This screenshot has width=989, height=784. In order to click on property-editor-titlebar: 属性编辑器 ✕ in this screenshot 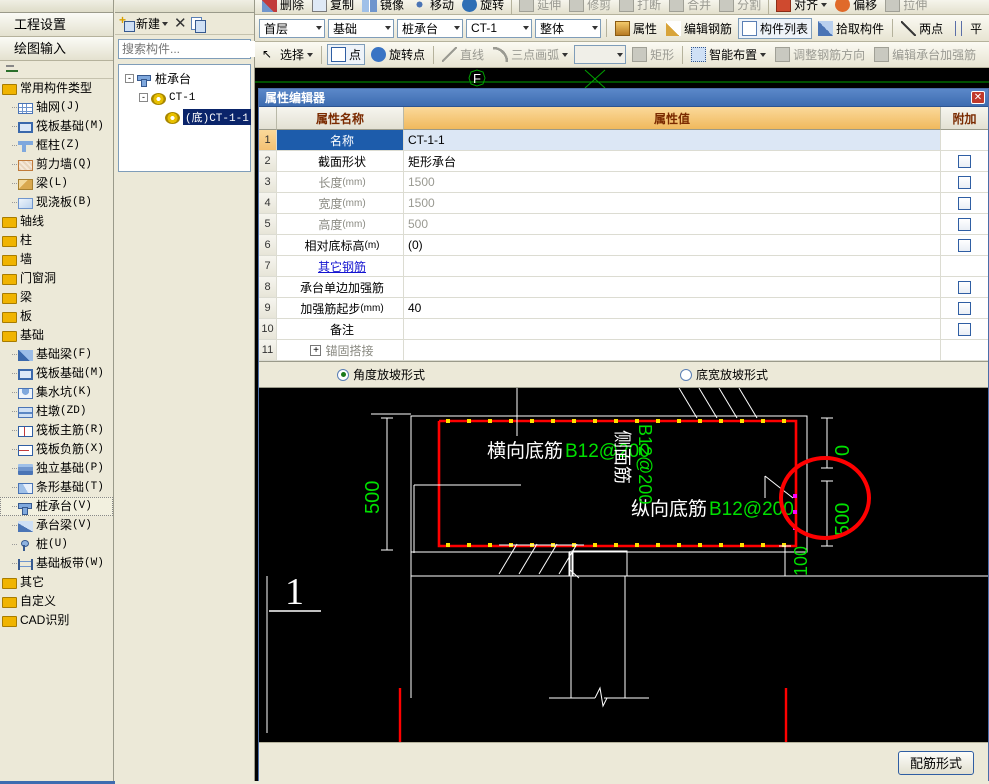, I will do `click(623, 98)`.